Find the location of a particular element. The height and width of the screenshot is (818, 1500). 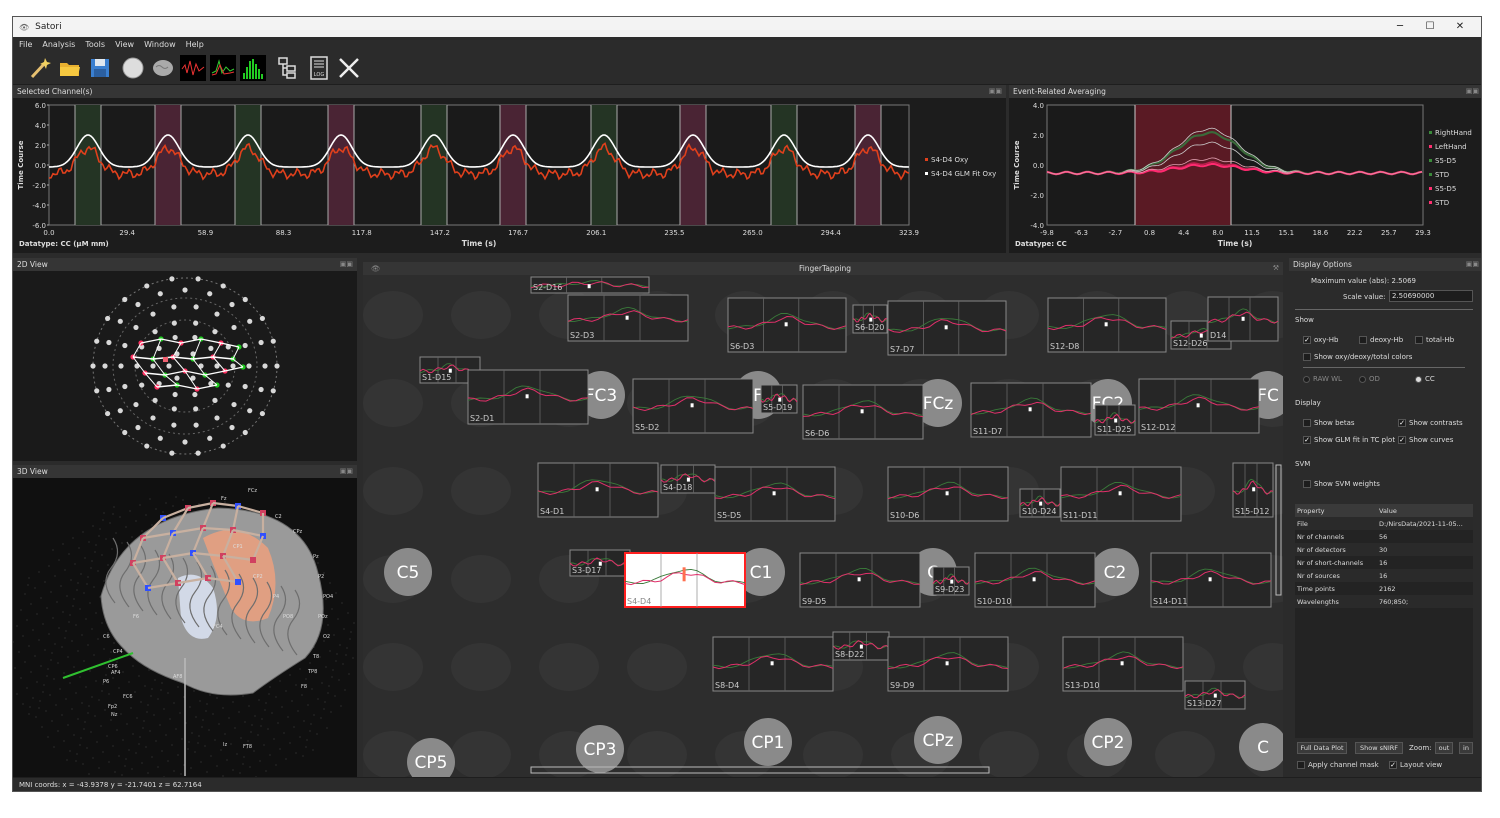

head-2d-map is located at coordinates (185, 366).